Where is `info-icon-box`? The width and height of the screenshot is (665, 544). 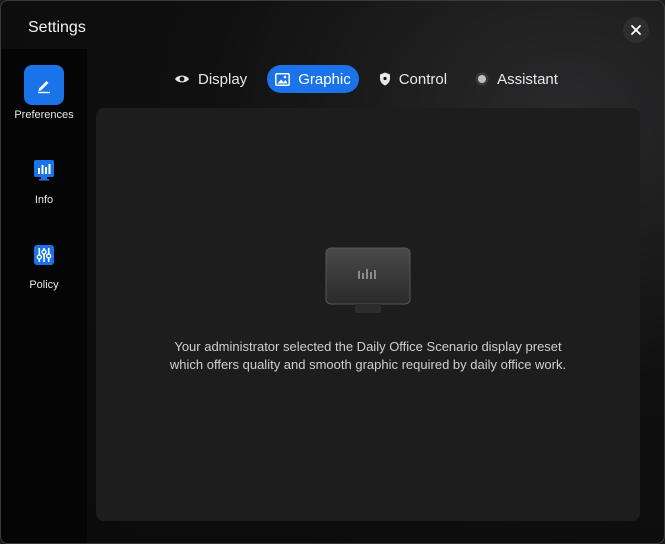
info-icon-box is located at coordinates (44, 170).